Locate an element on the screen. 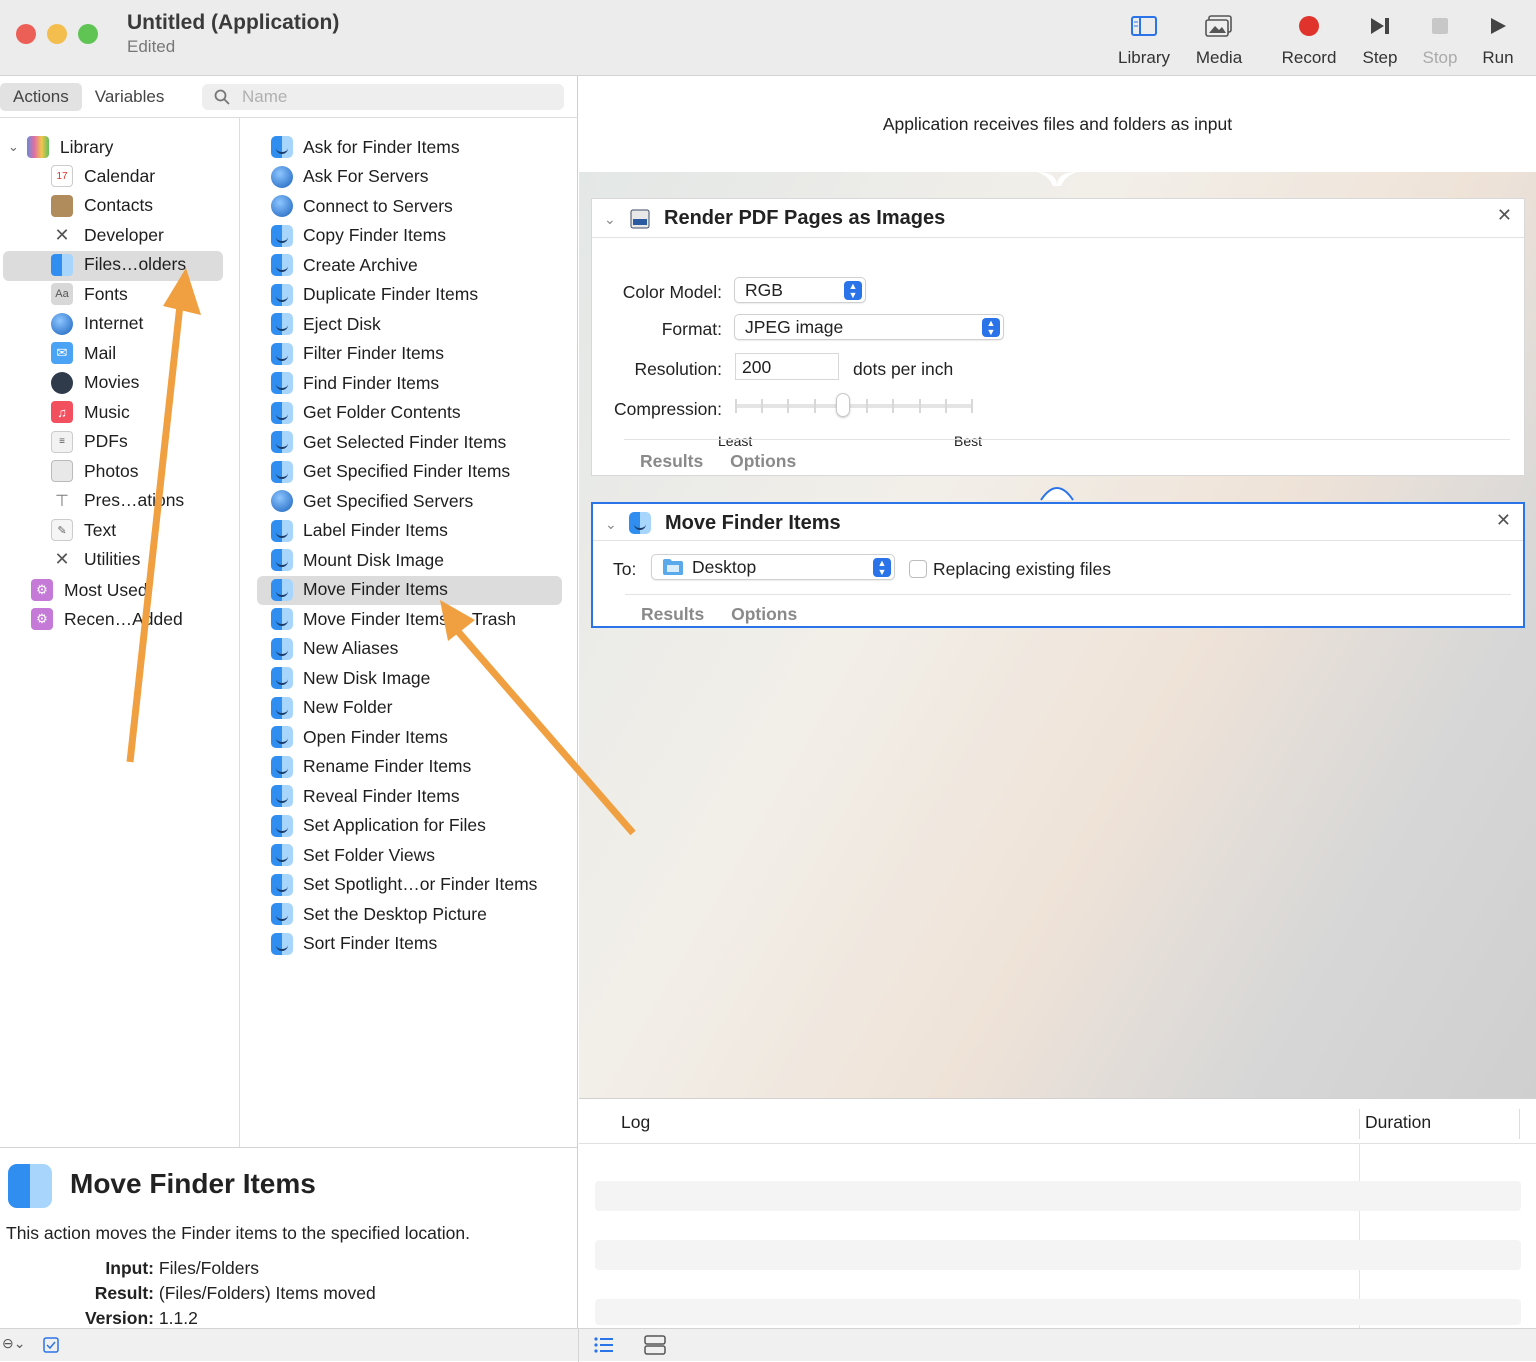 The height and width of the screenshot is (1362, 1536). action-item: Reveal Finder Items is located at coordinates (365, 796).